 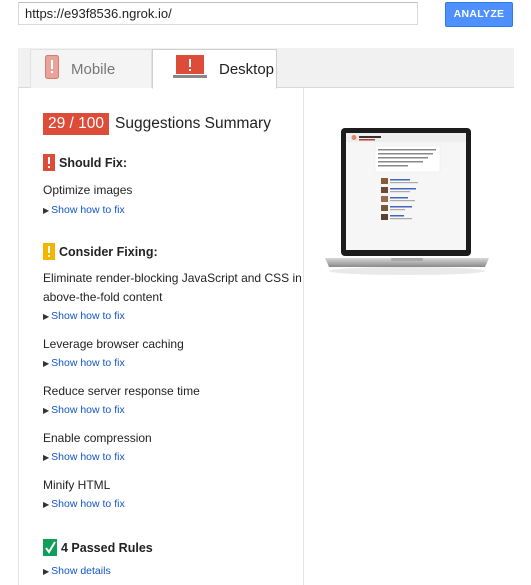 I want to click on rule-browser-caching: Leverage browser caching, so click(x=113, y=344).